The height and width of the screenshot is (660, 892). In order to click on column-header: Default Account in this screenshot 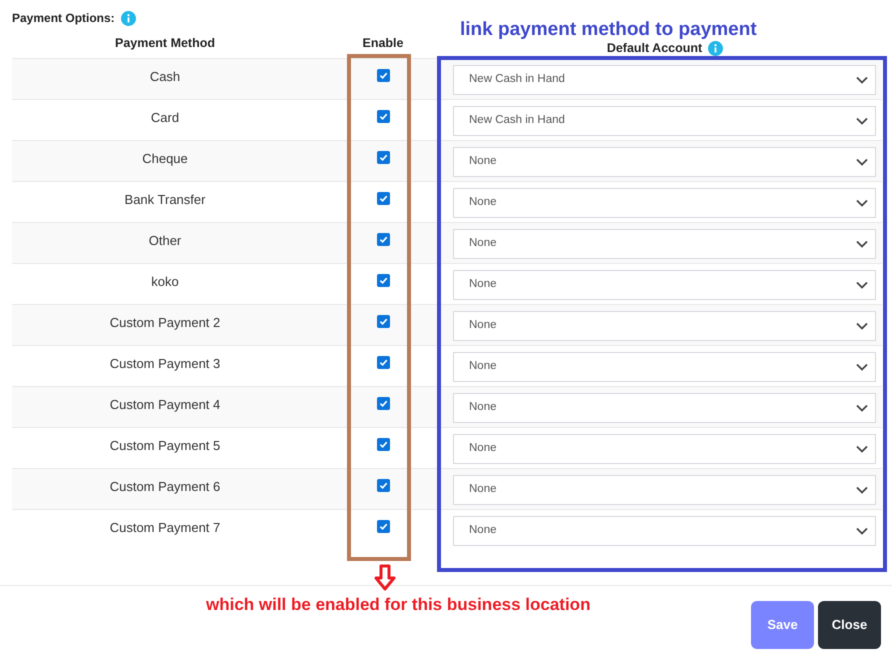, I will do `click(654, 48)`.